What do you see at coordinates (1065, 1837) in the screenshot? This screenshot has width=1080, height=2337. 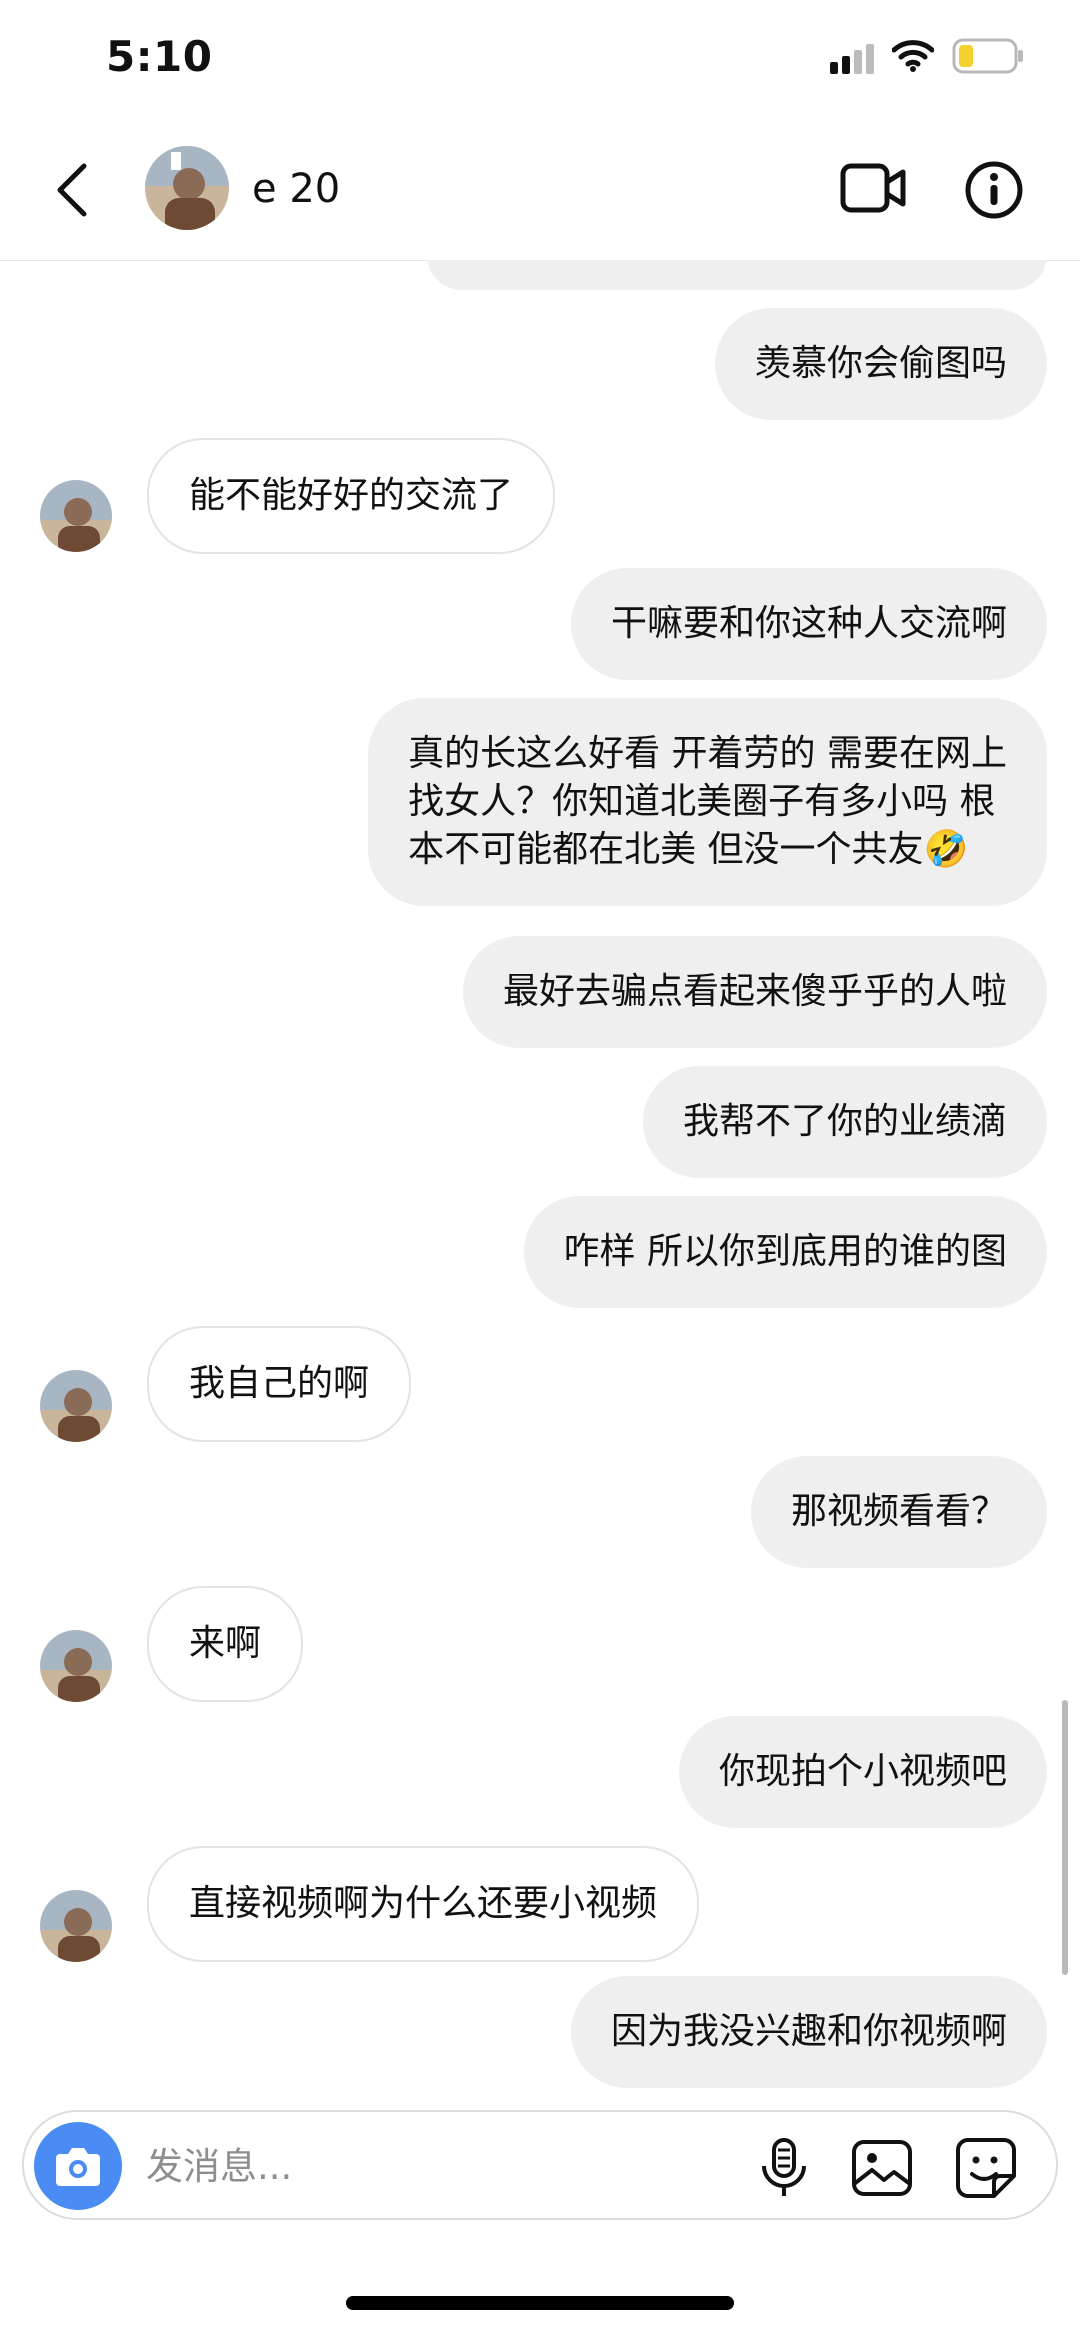 I see `scrollbar` at bounding box center [1065, 1837].